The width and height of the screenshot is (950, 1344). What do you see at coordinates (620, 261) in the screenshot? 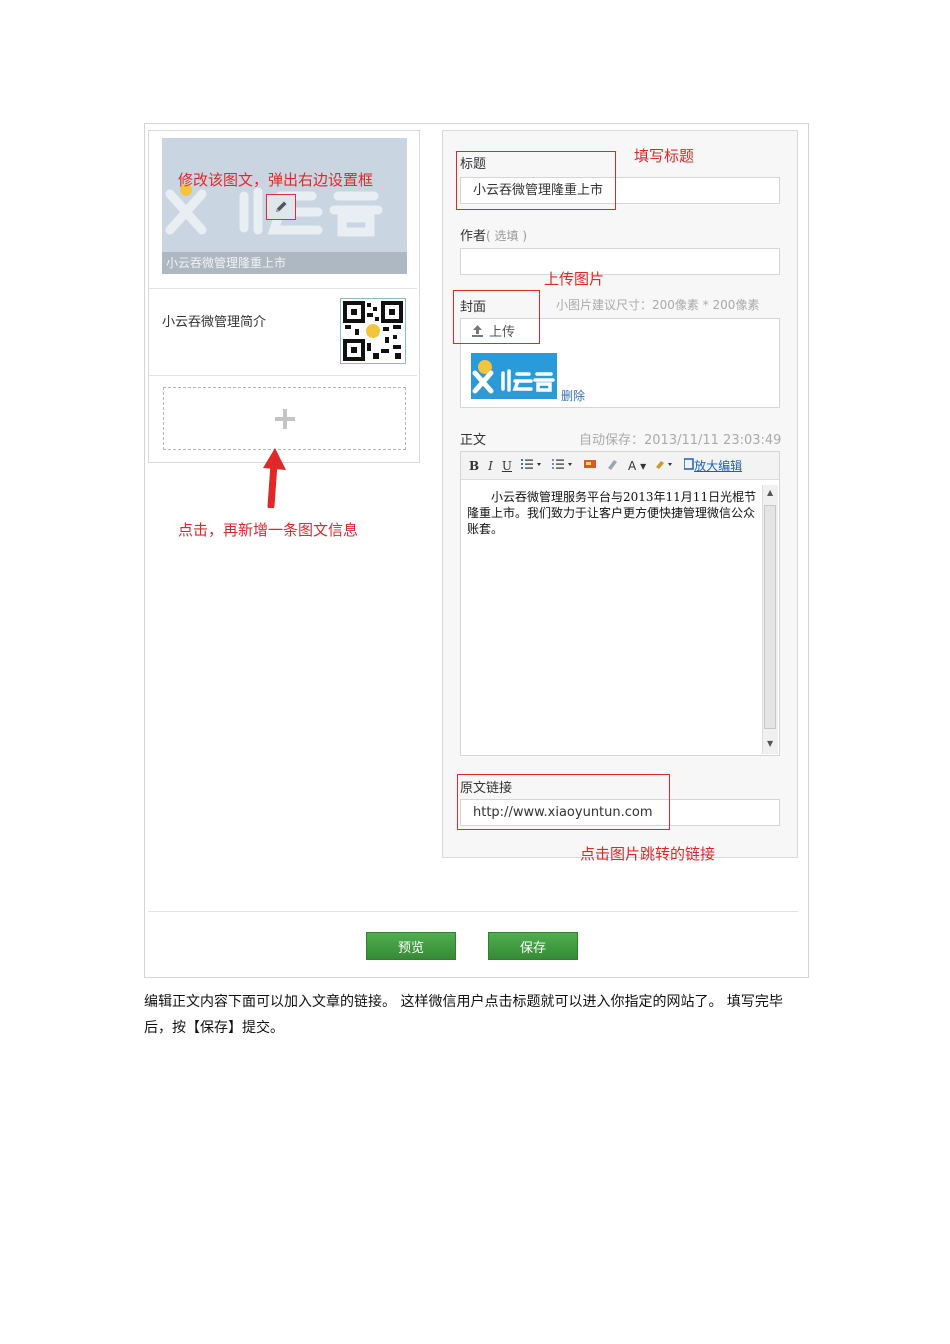
I see `author-input` at bounding box center [620, 261].